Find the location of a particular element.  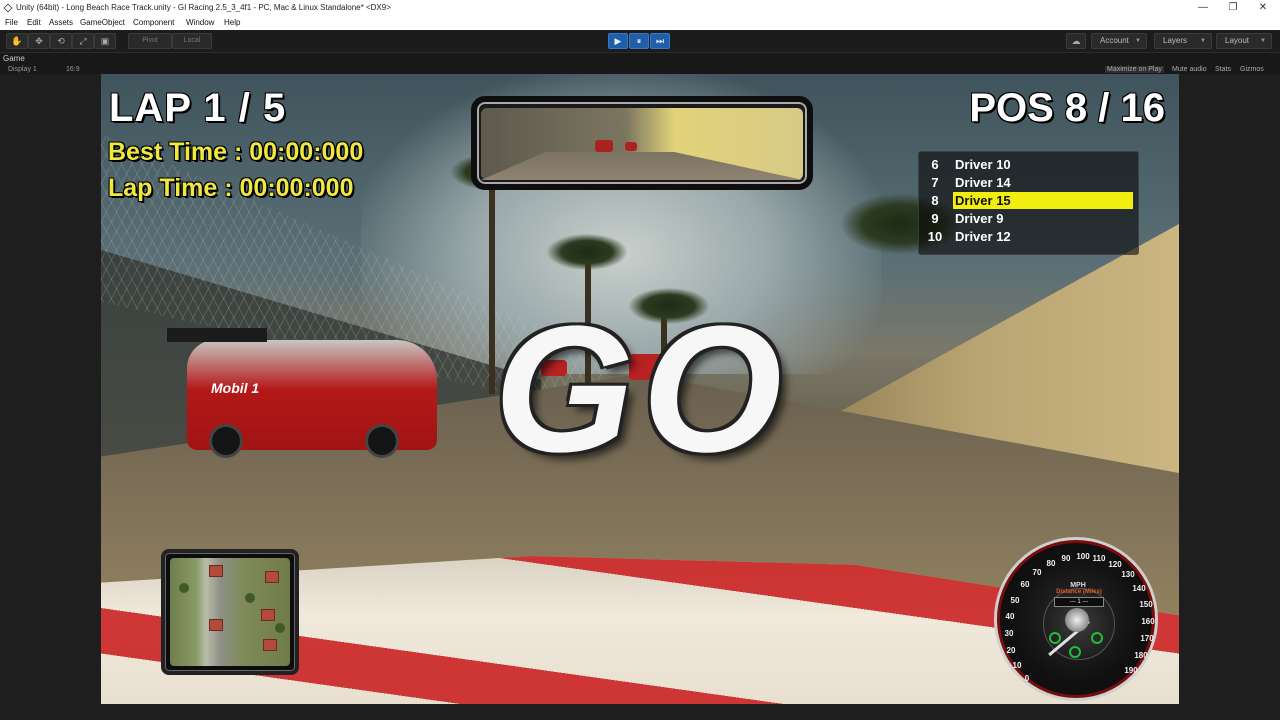

layout-dropdown: Layout ▼ is located at coordinates (1244, 41).